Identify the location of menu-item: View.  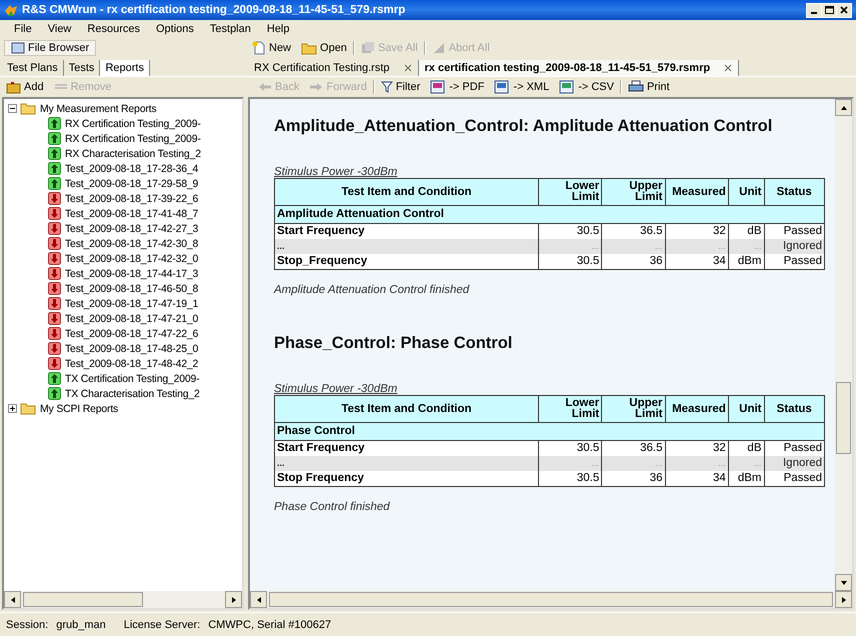
(60, 29).